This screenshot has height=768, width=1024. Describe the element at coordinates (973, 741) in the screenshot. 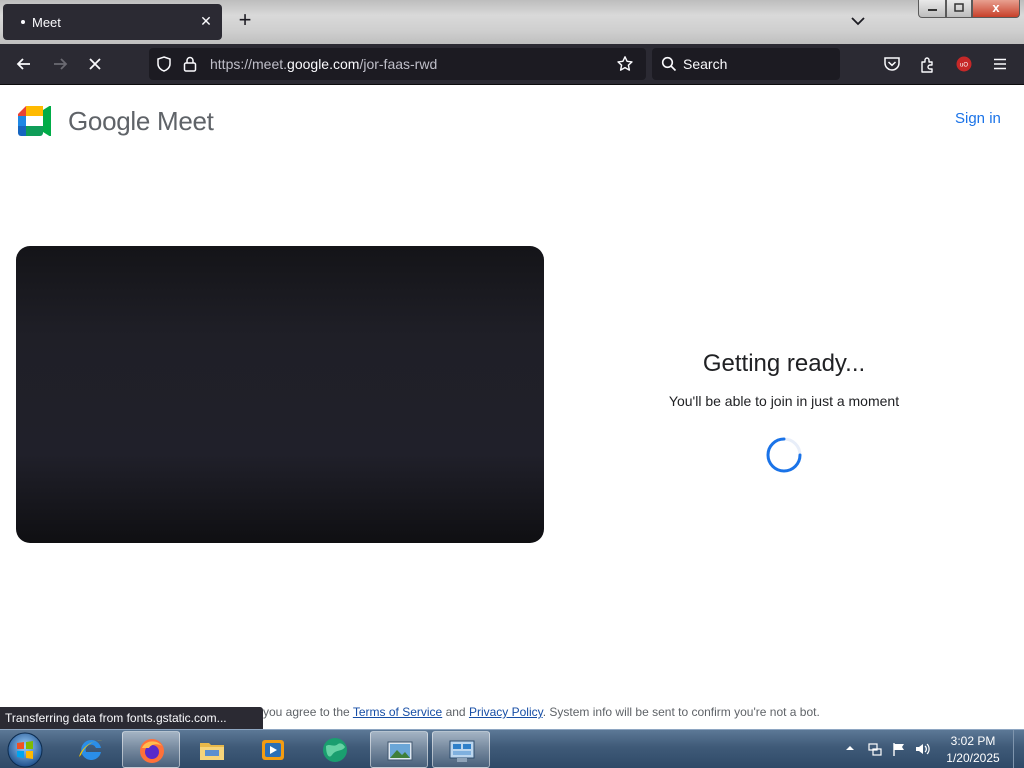

I see `clock-time: 3:02 PM` at that location.